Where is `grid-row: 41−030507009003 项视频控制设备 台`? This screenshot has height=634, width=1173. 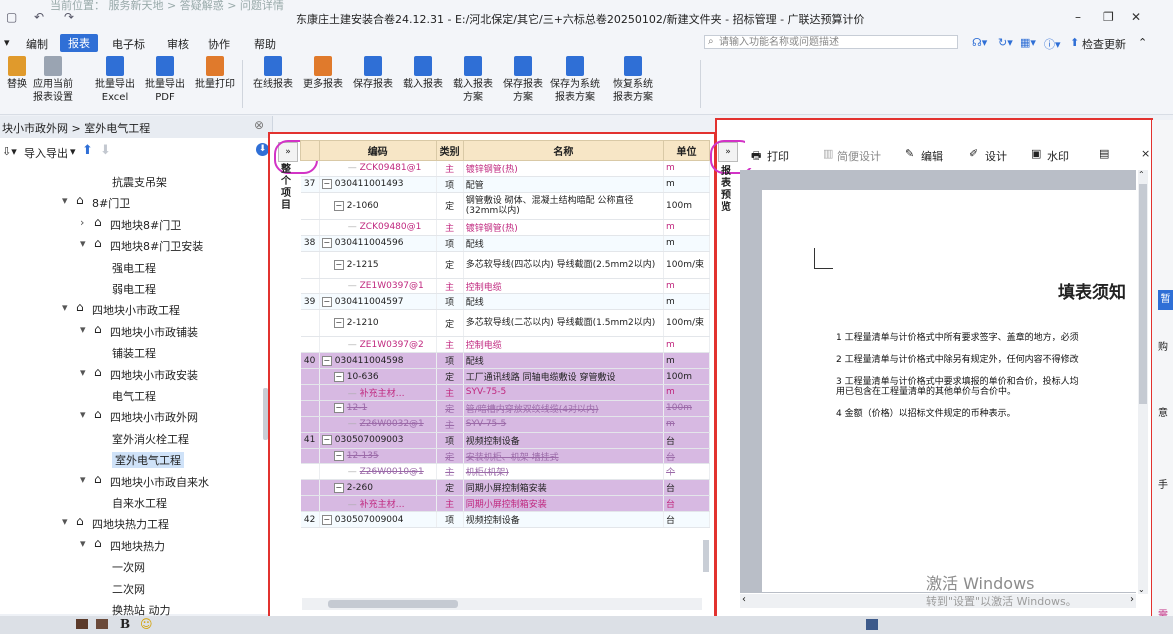 grid-row: 41−030507009003 项视频控制设备 台 is located at coordinates (505, 440).